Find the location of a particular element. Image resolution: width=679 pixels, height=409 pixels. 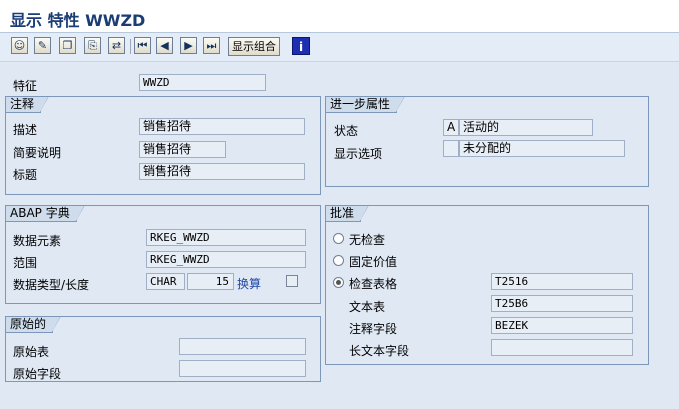

characteristic-label: 特征 is located at coordinates (25, 86).